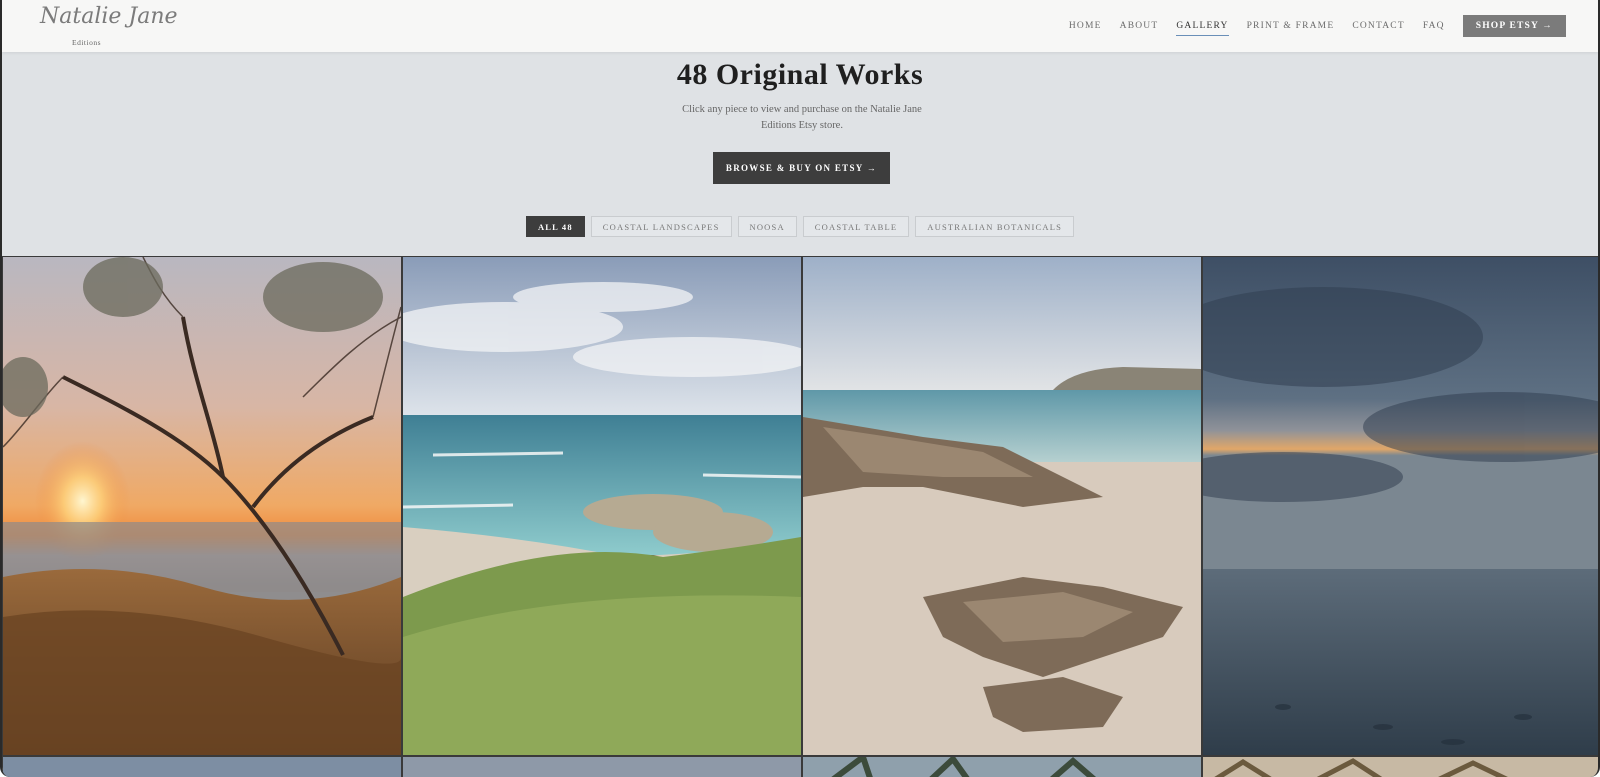 The image size is (1600, 777). I want to click on page-title: 48 Original Works, so click(800, 74).